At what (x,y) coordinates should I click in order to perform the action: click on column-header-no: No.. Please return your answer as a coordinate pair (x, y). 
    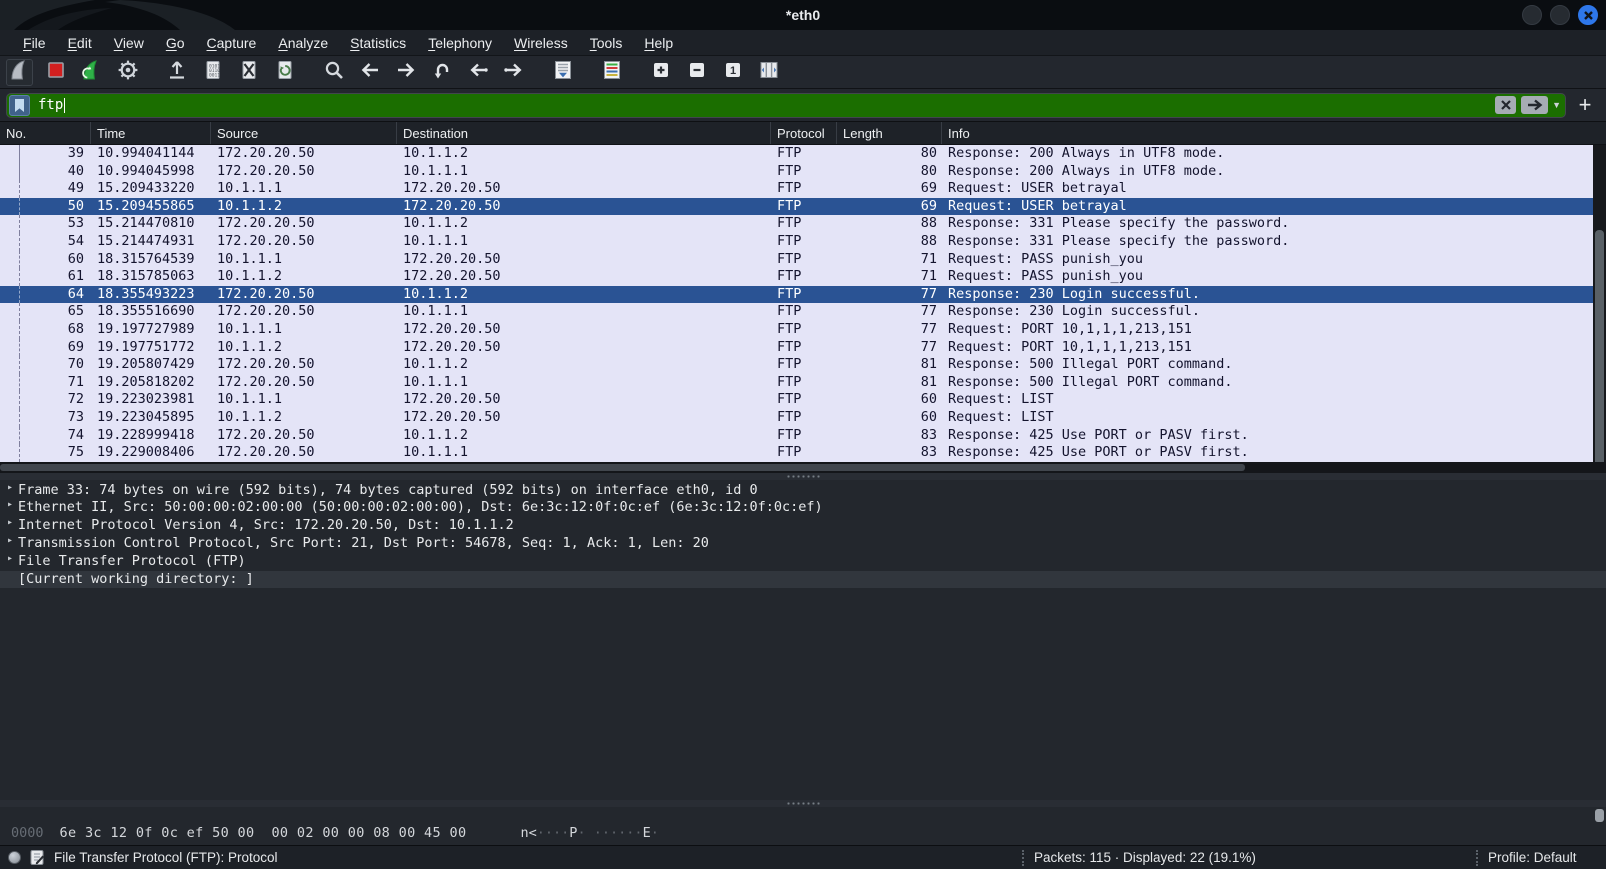
    Looking at the image, I should click on (45, 133).